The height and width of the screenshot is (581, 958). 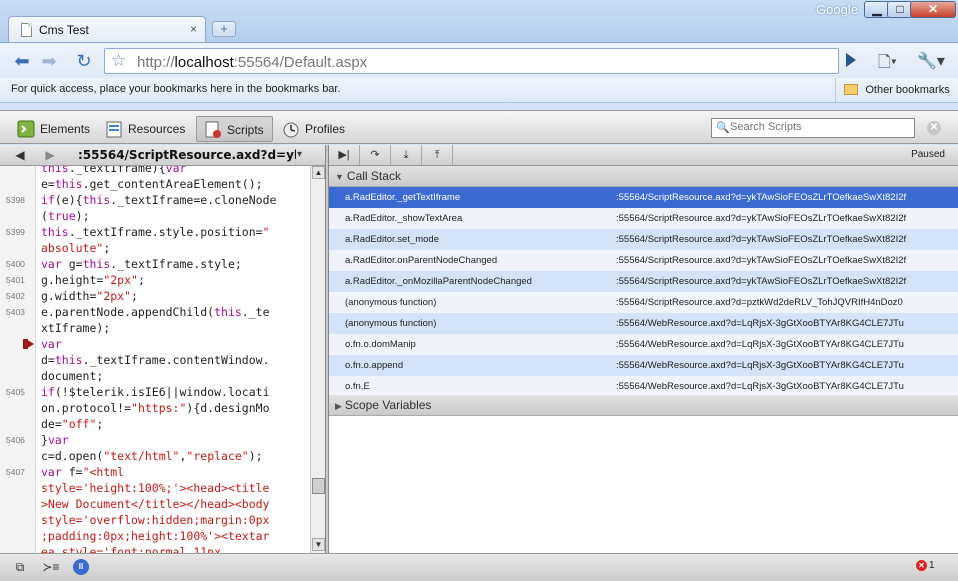 What do you see at coordinates (51, 344) in the screenshot?
I see `code-line: var` at bounding box center [51, 344].